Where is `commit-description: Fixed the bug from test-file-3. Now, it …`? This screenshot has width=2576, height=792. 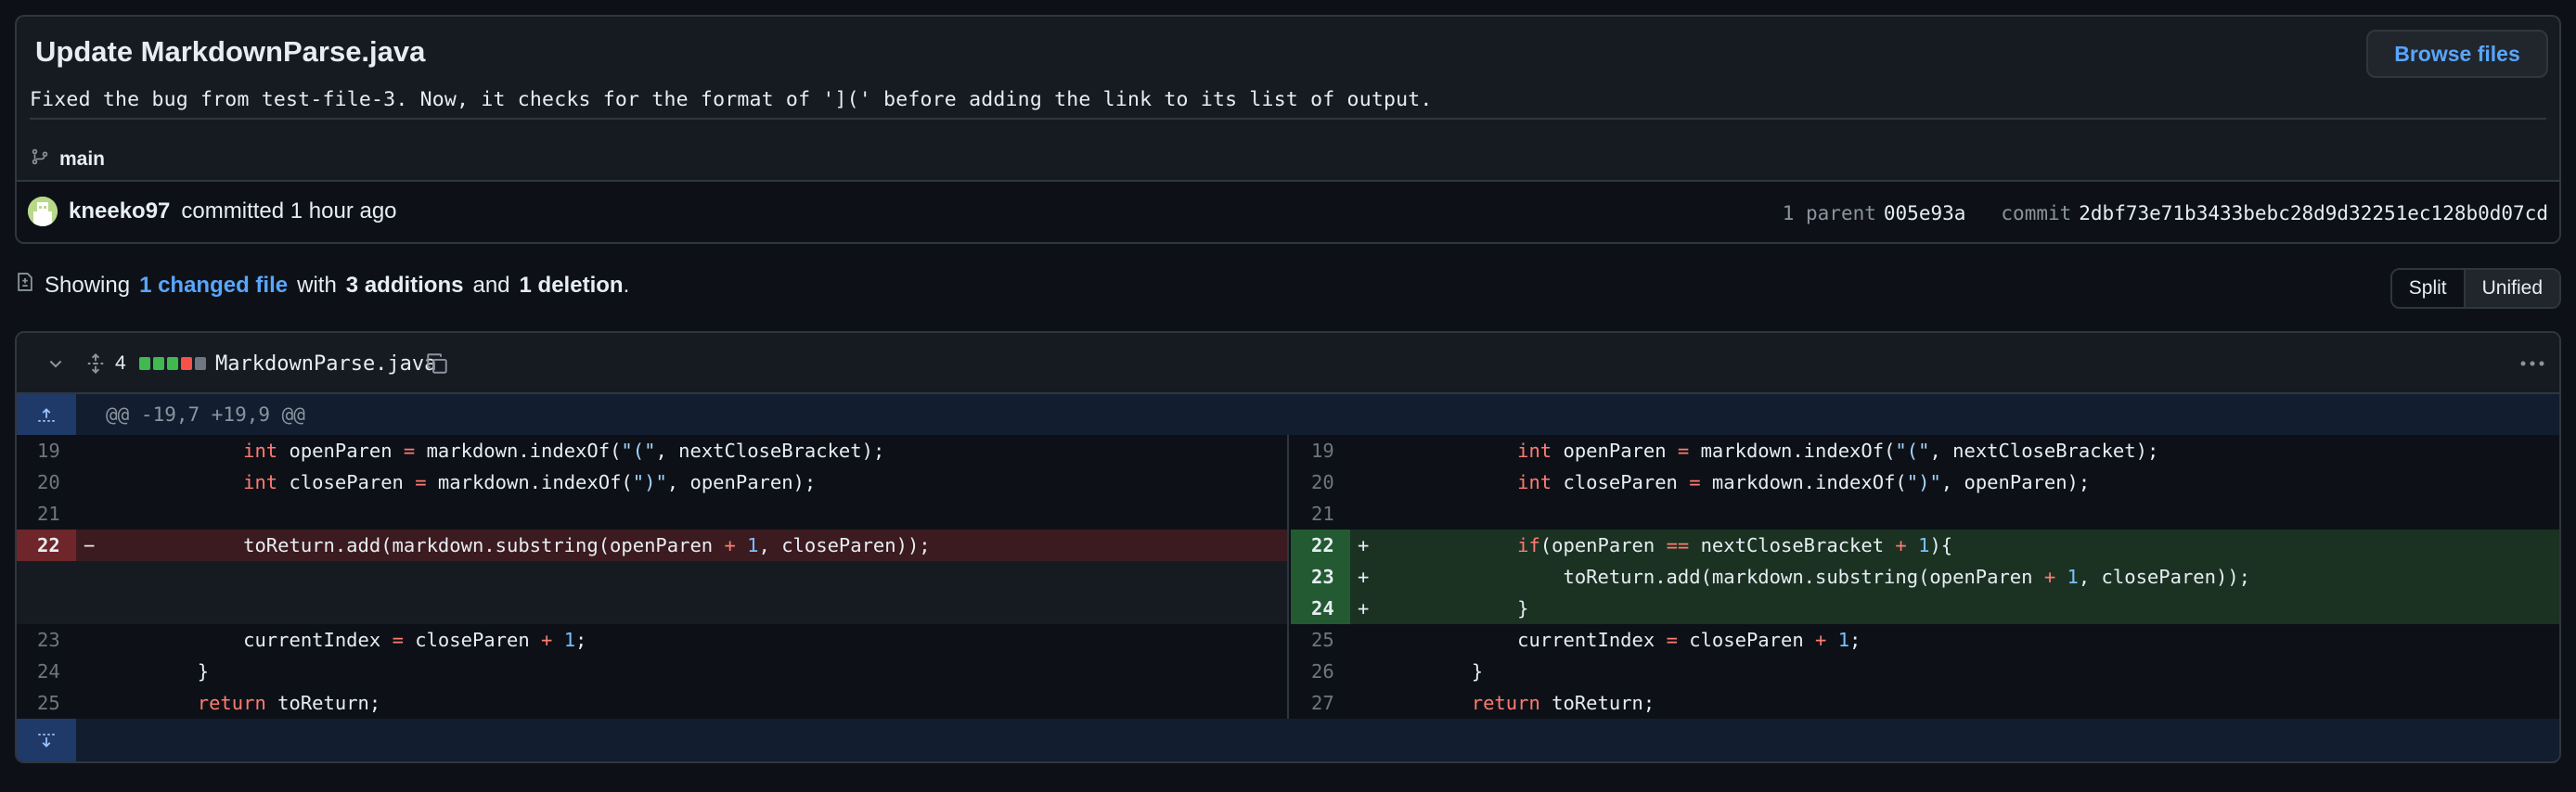 commit-description: Fixed the bug from test-file-3. Now, it … is located at coordinates (731, 99).